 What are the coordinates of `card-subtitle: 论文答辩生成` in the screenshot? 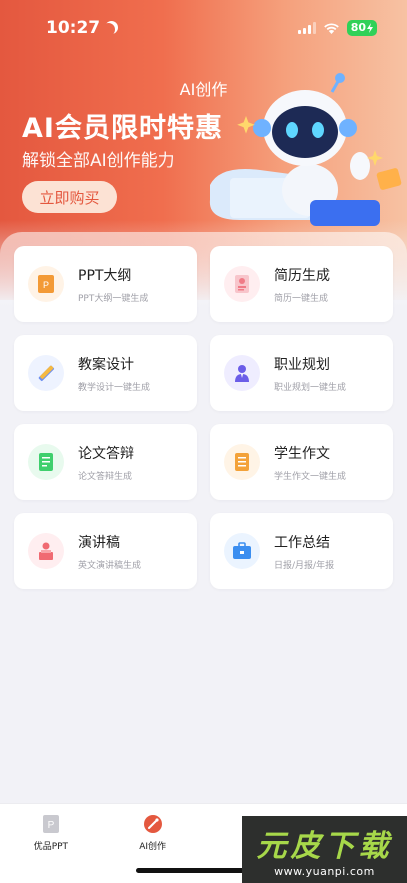 It's located at (105, 476).